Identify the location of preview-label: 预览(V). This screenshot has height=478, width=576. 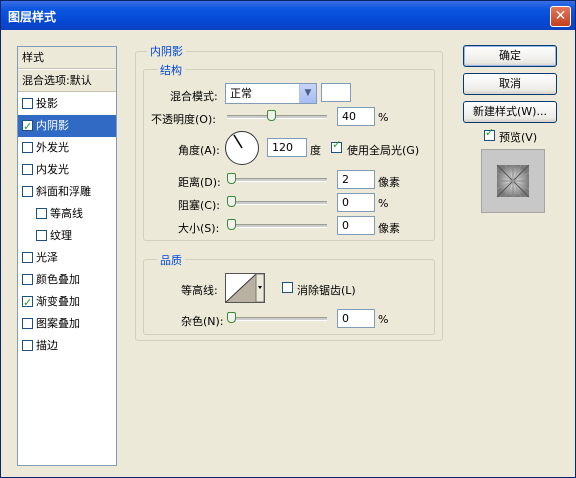
(518, 137).